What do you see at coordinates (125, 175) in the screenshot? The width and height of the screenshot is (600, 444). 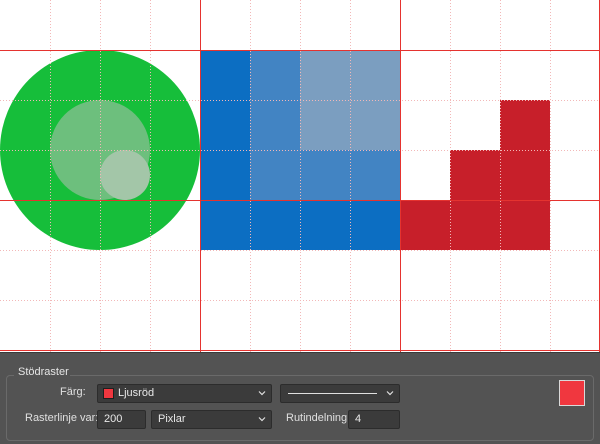 I see `small-light-circle` at bounding box center [125, 175].